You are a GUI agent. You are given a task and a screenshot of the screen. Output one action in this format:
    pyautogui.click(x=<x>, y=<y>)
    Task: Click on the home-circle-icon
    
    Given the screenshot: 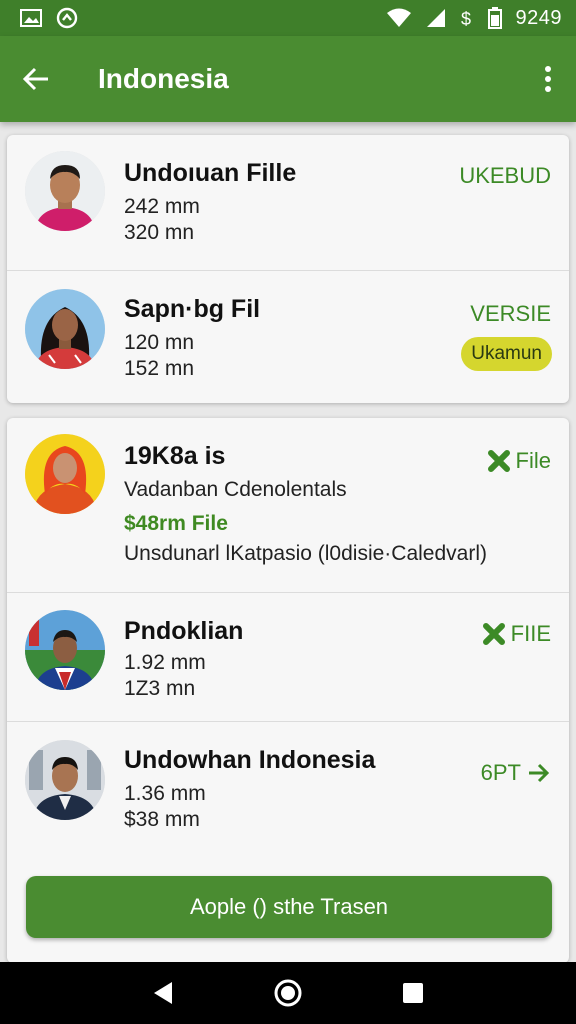 What is the action you would take?
    pyautogui.click(x=288, y=993)
    